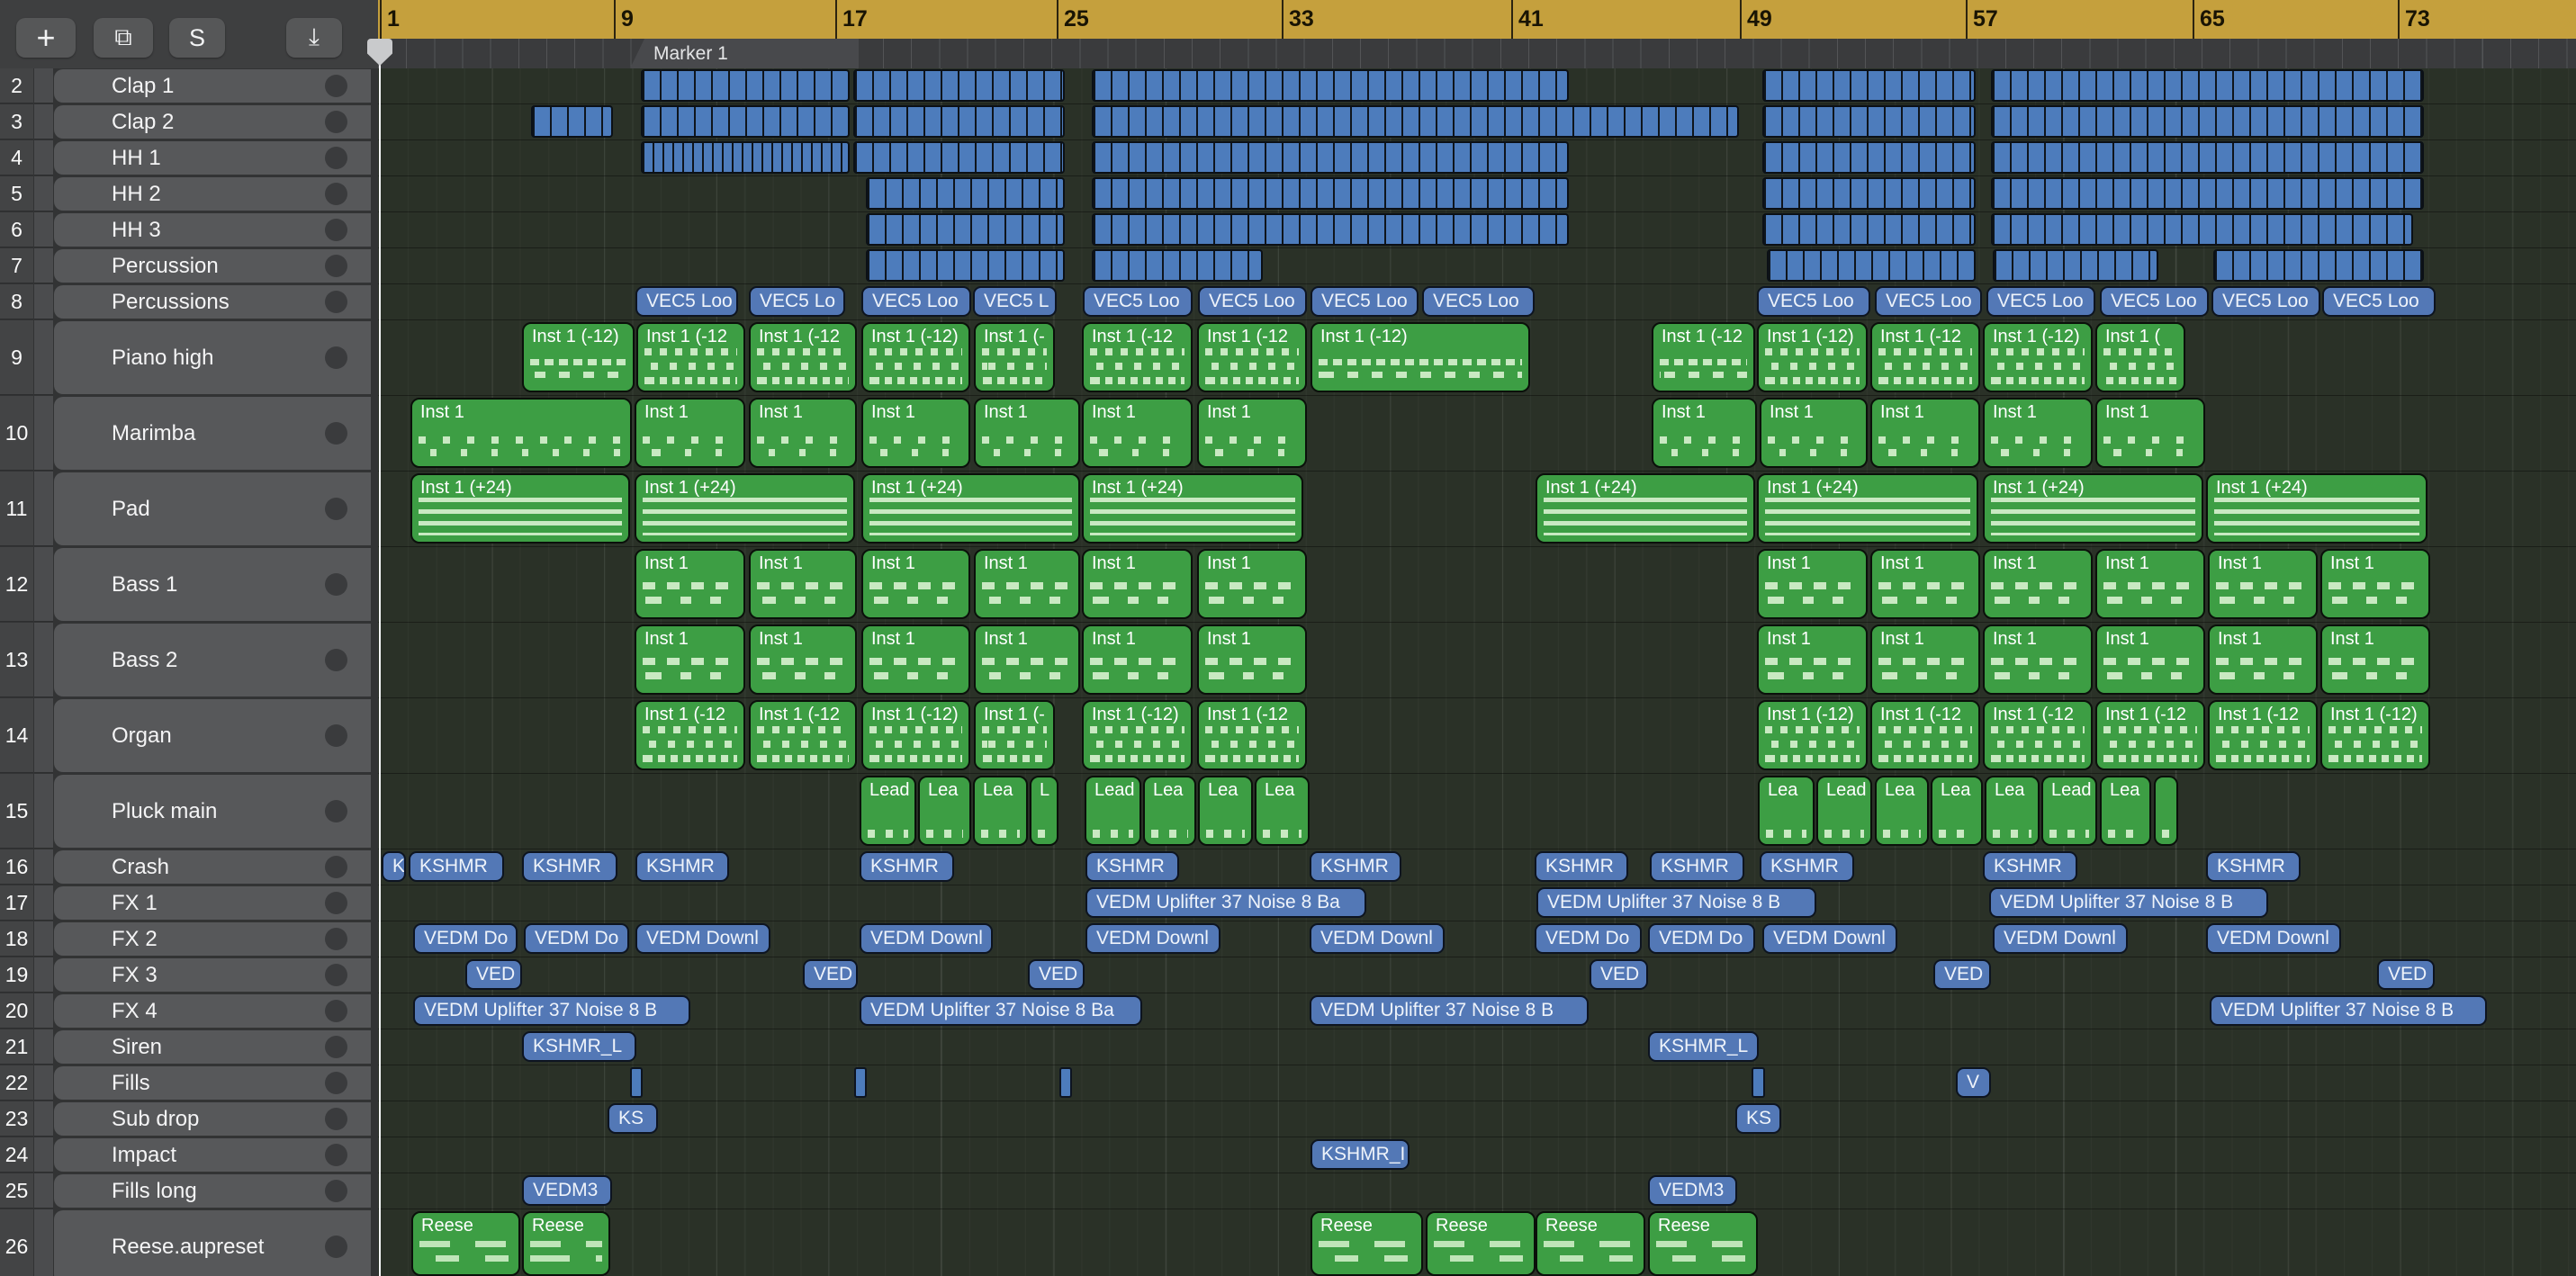  What do you see at coordinates (212, 735) in the screenshot?
I see `track-header-card: Organ` at bounding box center [212, 735].